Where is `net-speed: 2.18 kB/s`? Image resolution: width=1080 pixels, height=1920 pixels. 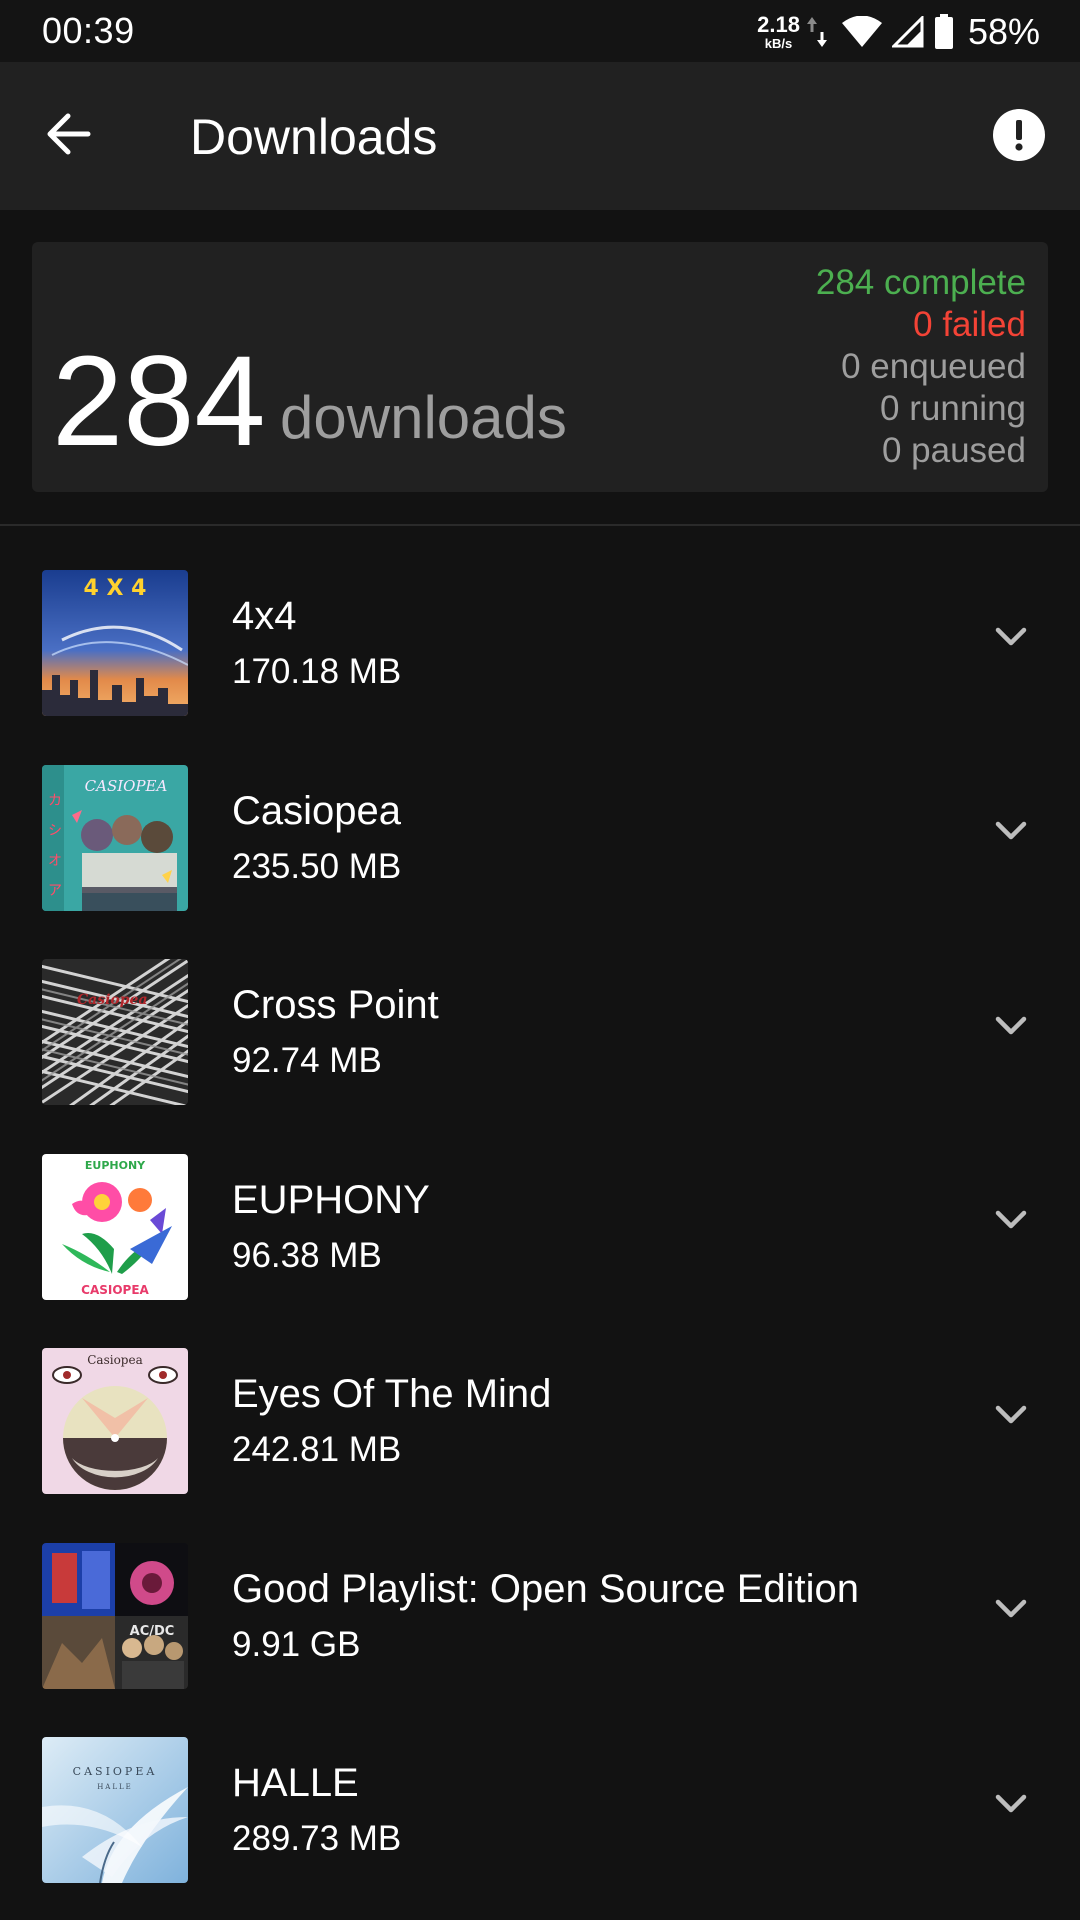
net-speed: 2.18 kB/s is located at coordinates (778, 31).